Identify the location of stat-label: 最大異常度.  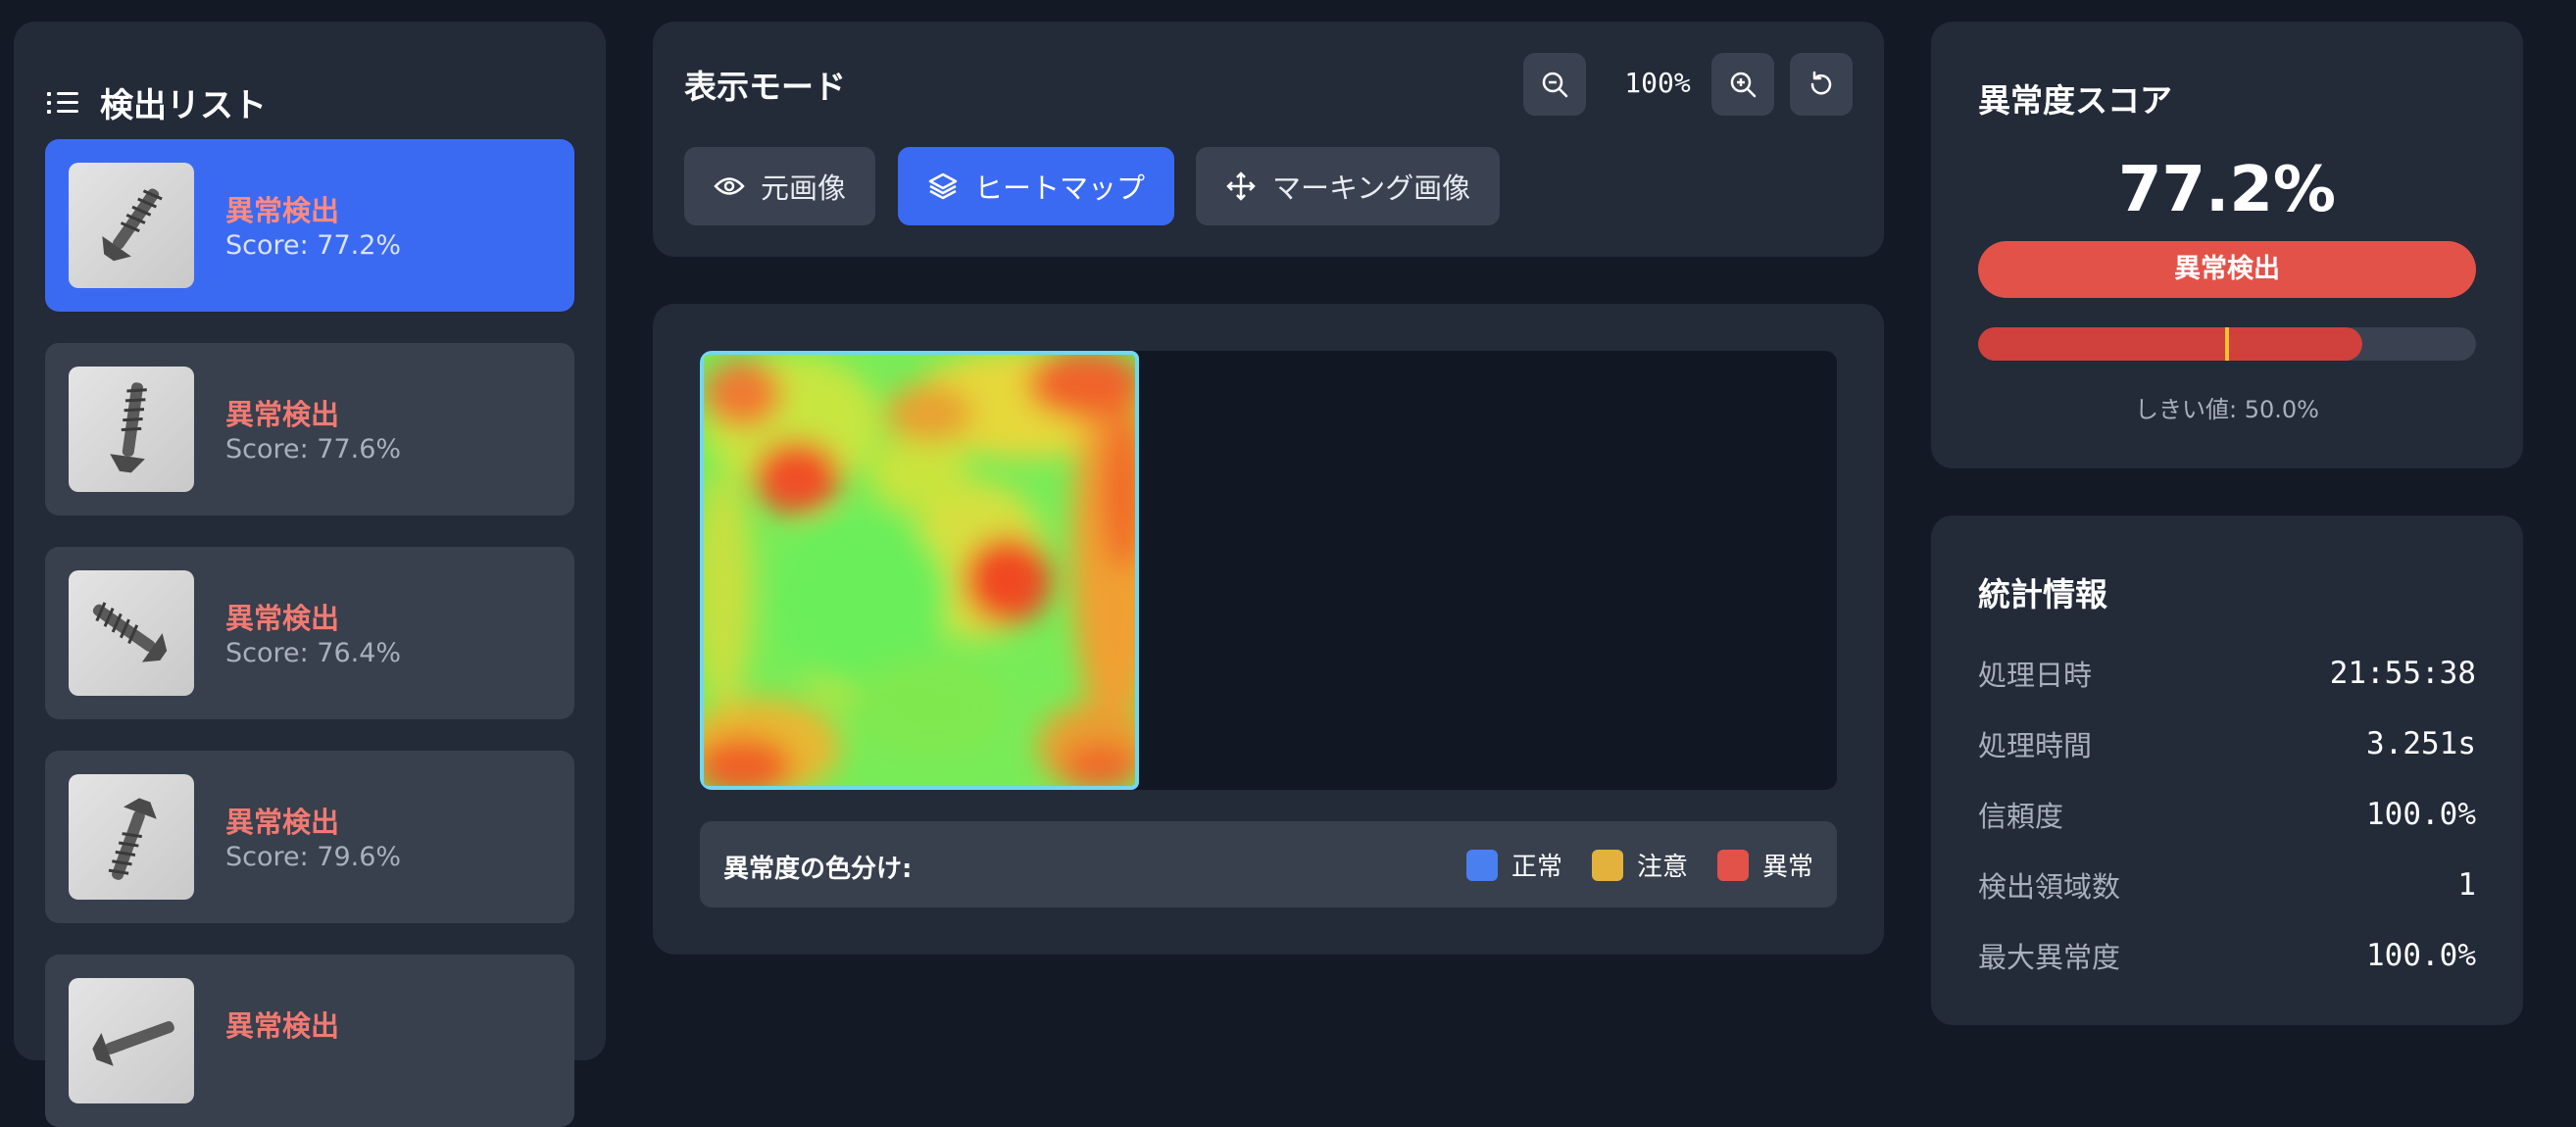
(2049, 957).